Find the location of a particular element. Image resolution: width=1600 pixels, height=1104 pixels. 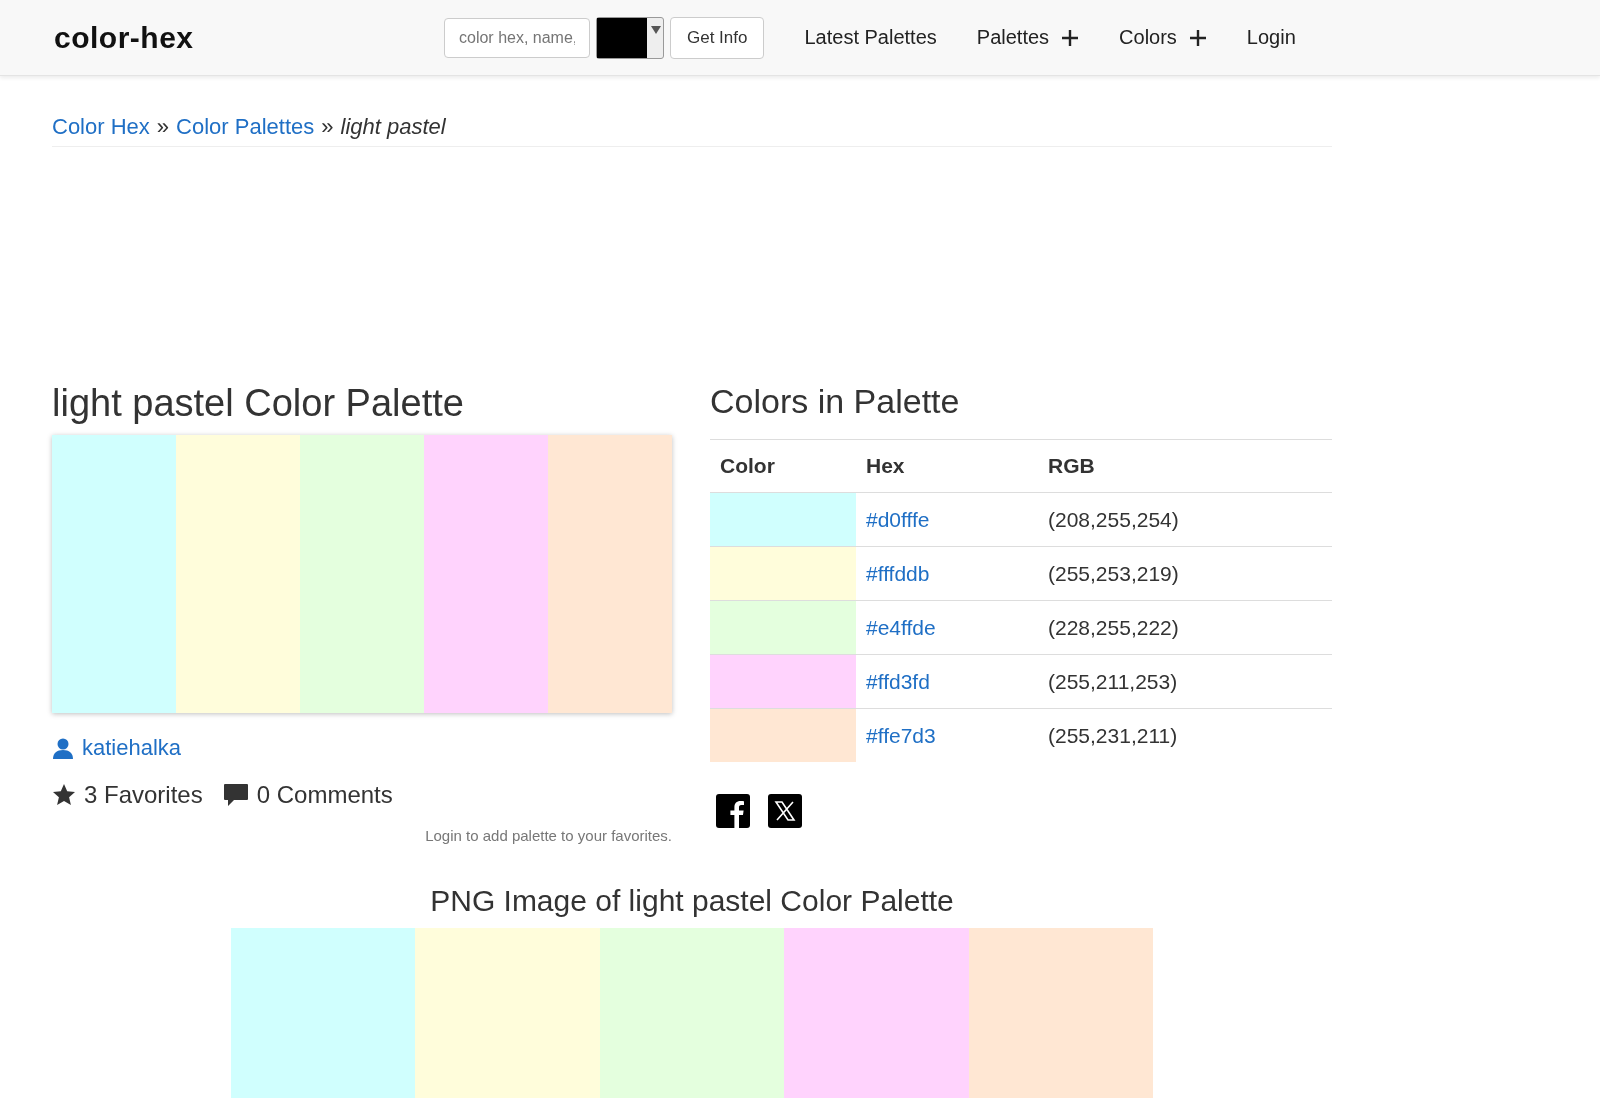

column-header: RGB is located at coordinates (1071, 465).